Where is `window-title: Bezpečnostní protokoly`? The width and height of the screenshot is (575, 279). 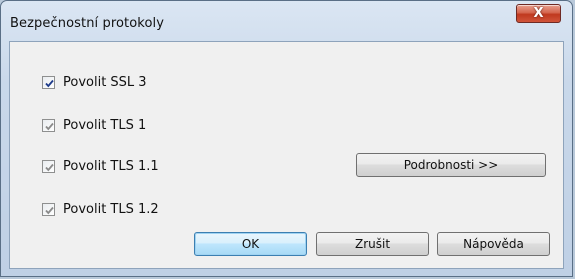
window-title: Bezpečnostní protokoly is located at coordinates (87, 23).